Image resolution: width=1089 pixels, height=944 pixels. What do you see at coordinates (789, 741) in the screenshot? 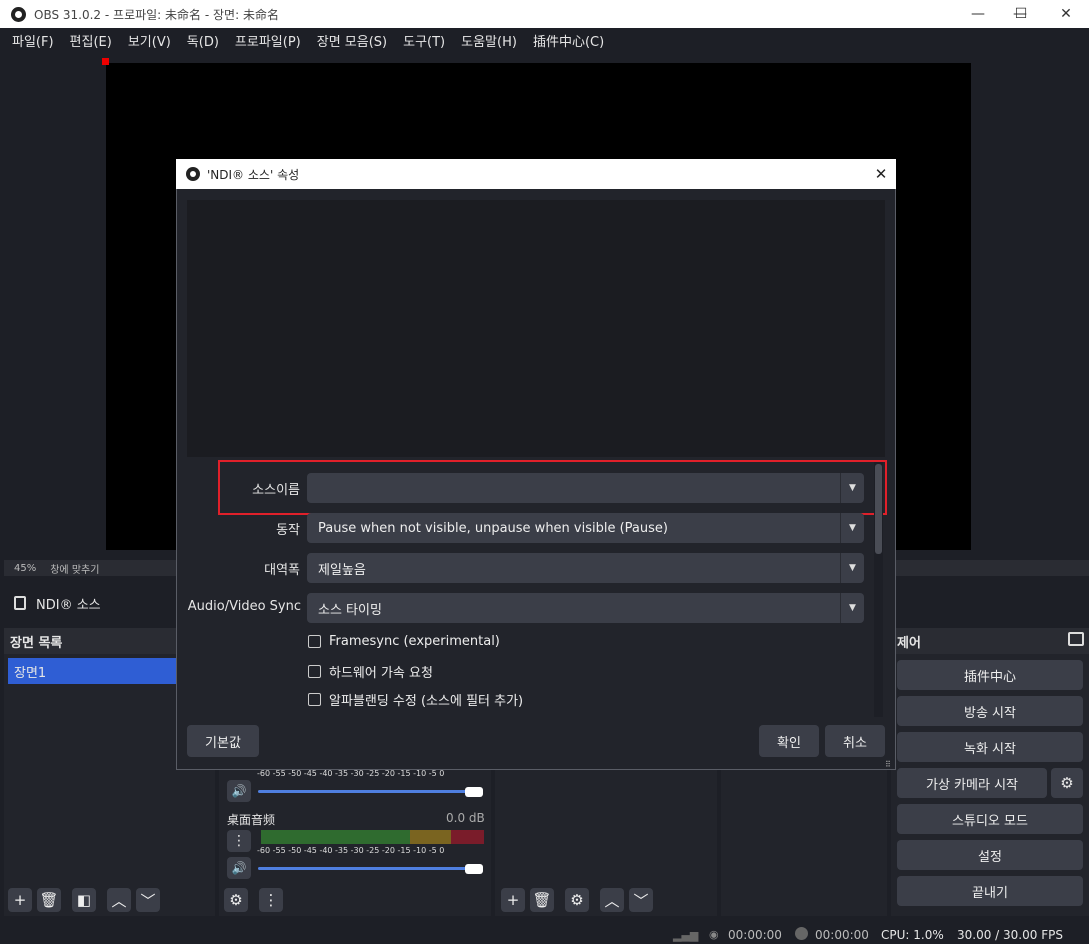
I see `ok-button: 확인` at bounding box center [789, 741].